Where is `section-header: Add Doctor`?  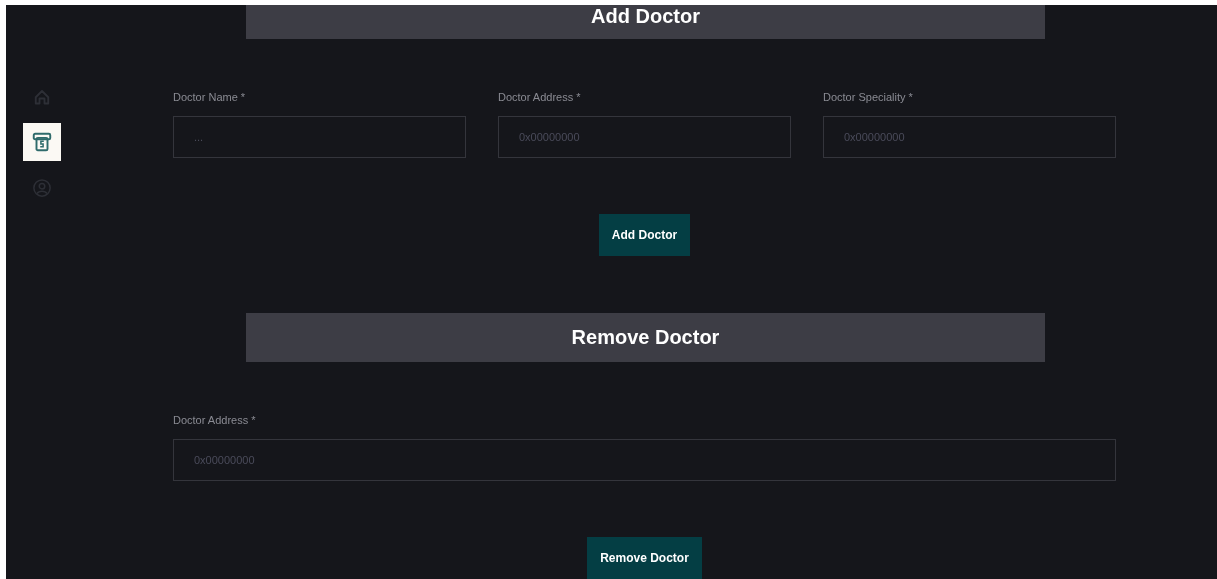
section-header: Add Doctor is located at coordinates (645, 22).